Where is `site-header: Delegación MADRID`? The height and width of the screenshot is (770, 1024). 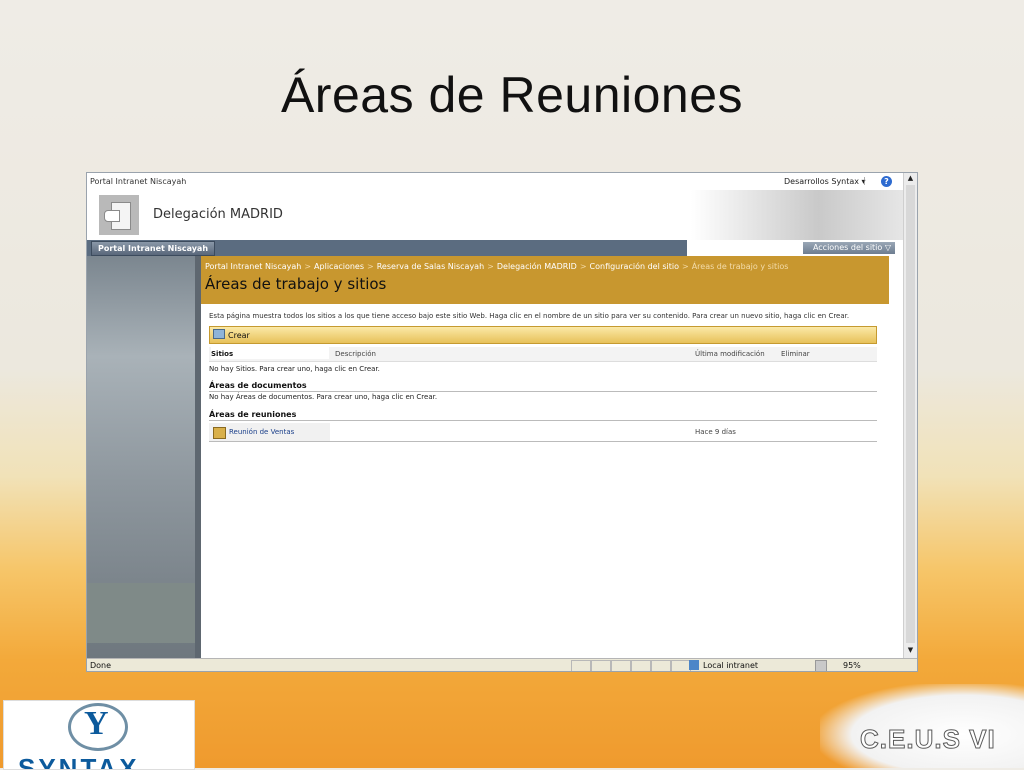
site-header: Delegación MADRID is located at coordinates (495, 215).